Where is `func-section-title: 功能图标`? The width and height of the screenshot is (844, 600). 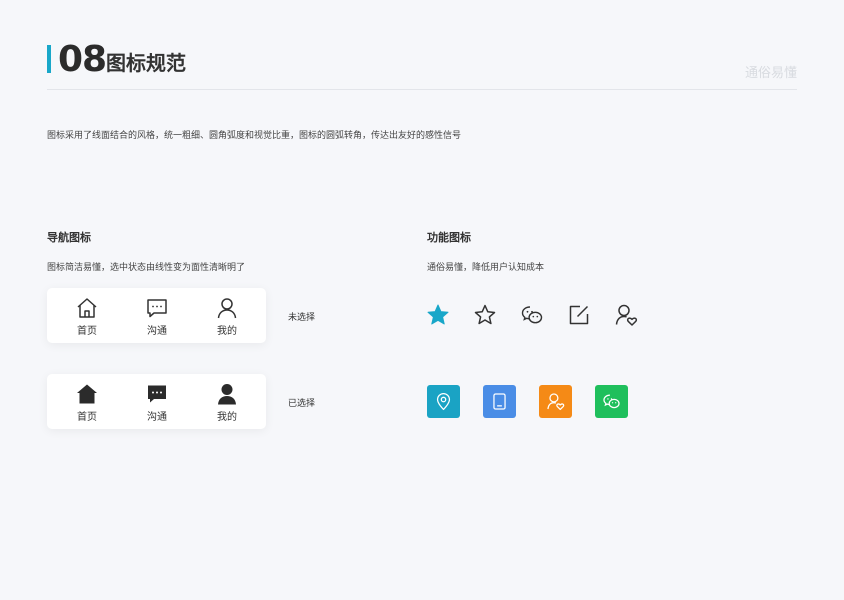
func-section-title: 功能图标 is located at coordinates (449, 237).